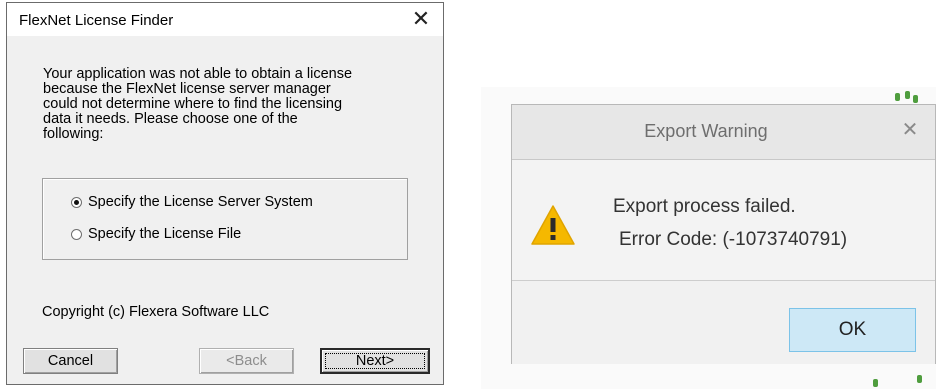 This screenshot has height=389, width=936. I want to click on warning-exclamation-bar, so click(553, 225).